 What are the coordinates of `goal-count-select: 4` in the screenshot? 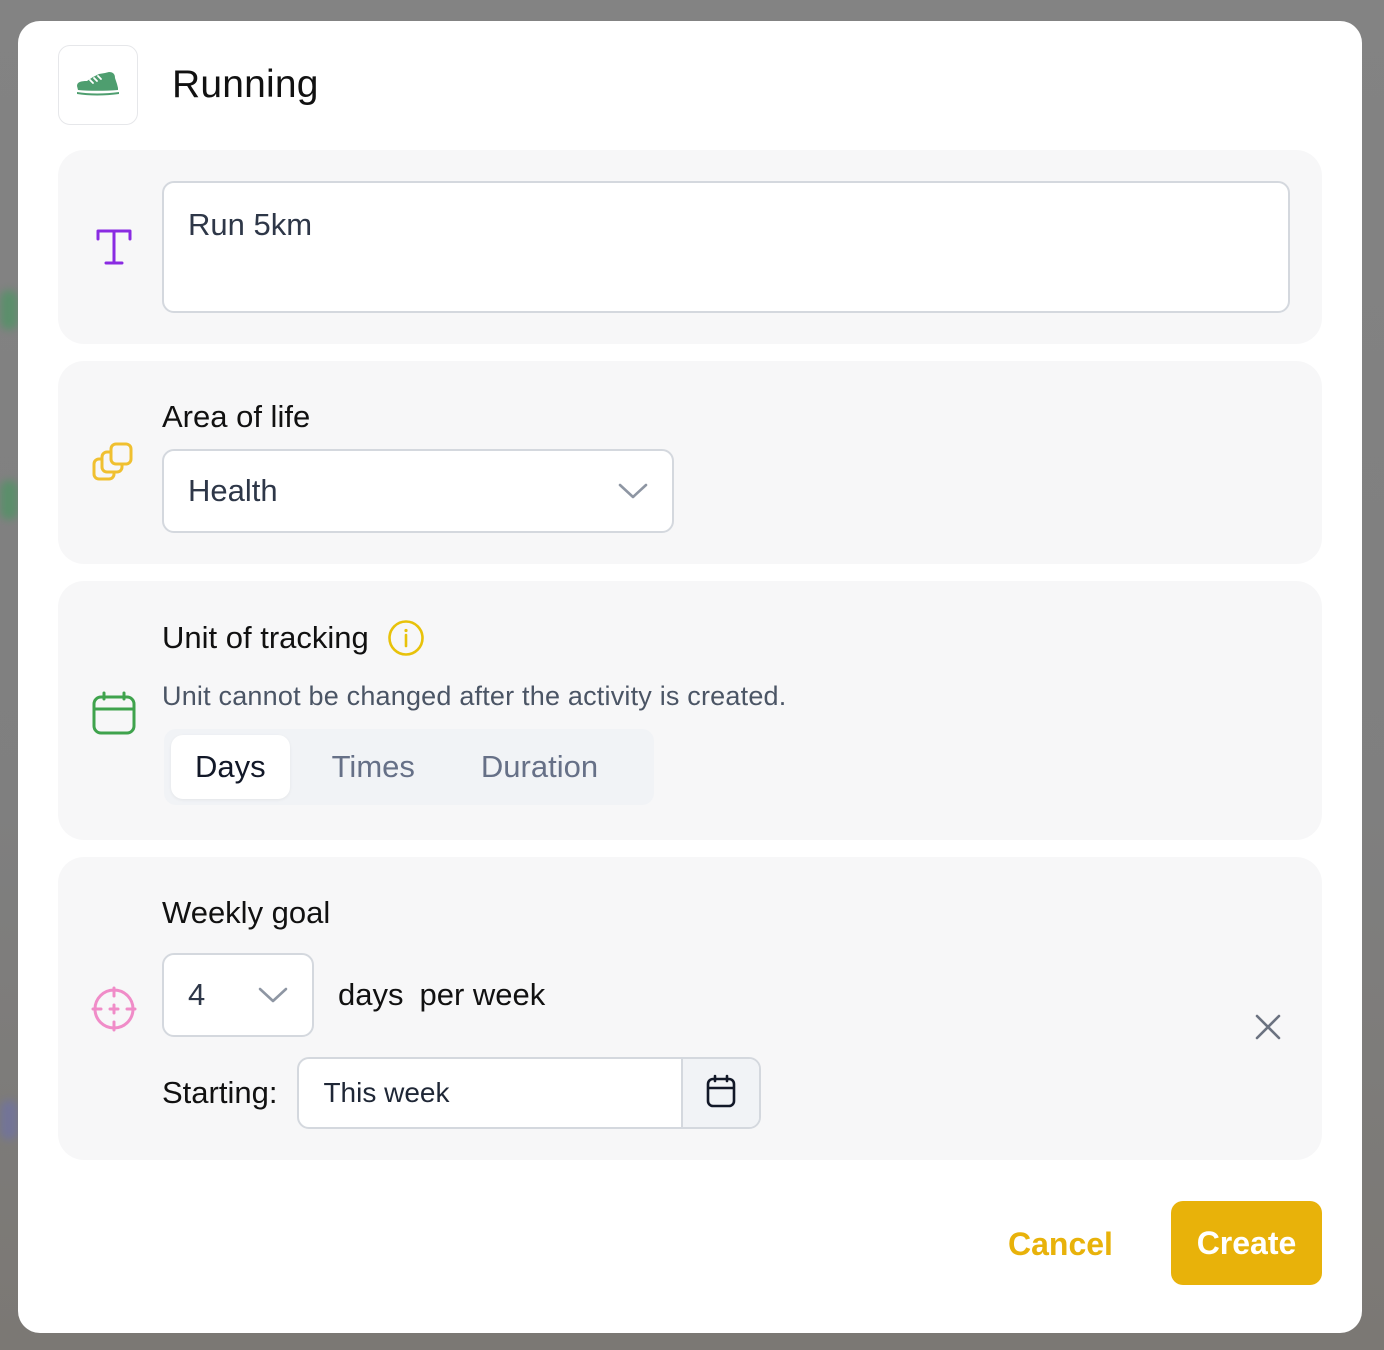 It's located at (238, 995).